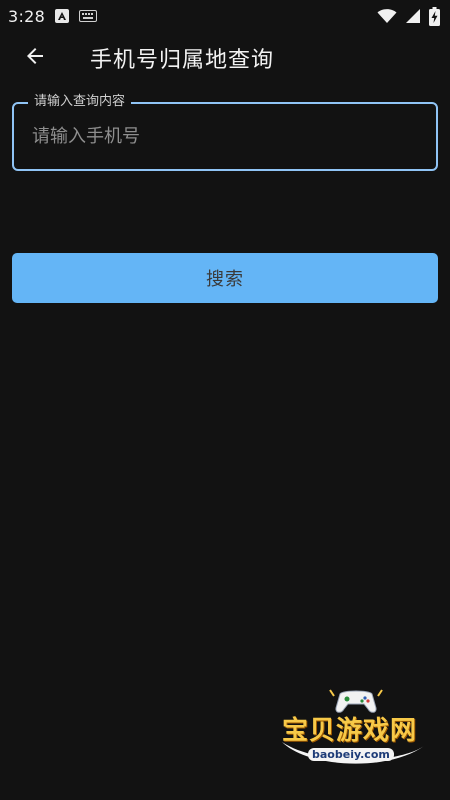  I want to click on back-button, so click(35, 58).